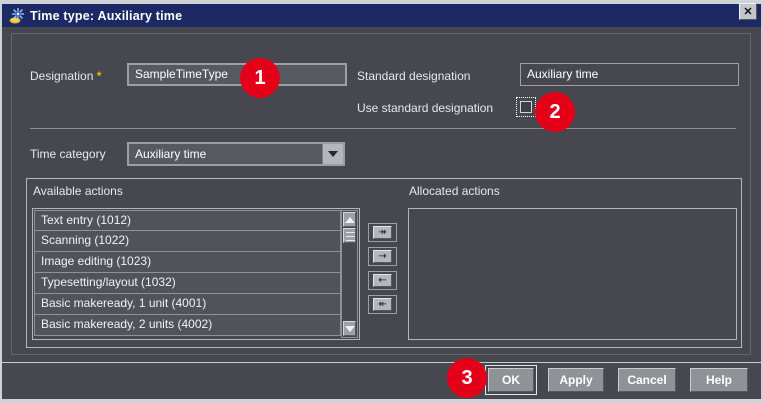 This screenshot has width=763, height=403. What do you see at coordinates (382, 268) in the screenshot?
I see `transfer-buttons: ↠ → ← ↞` at bounding box center [382, 268].